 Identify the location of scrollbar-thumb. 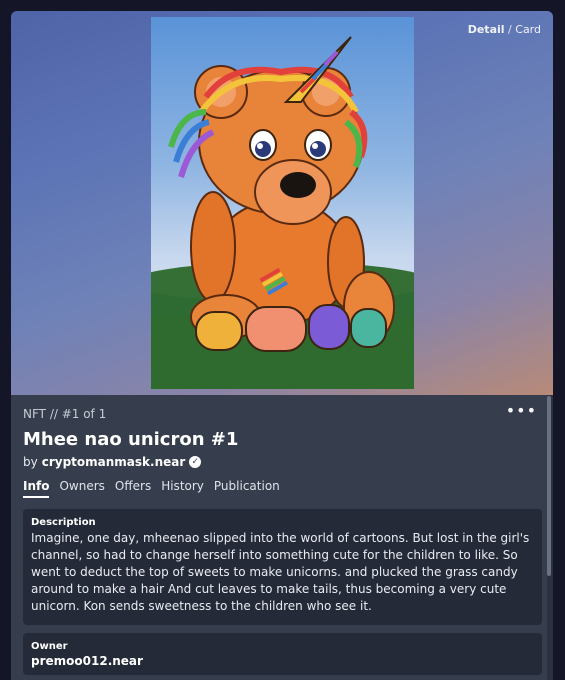
(549, 486).